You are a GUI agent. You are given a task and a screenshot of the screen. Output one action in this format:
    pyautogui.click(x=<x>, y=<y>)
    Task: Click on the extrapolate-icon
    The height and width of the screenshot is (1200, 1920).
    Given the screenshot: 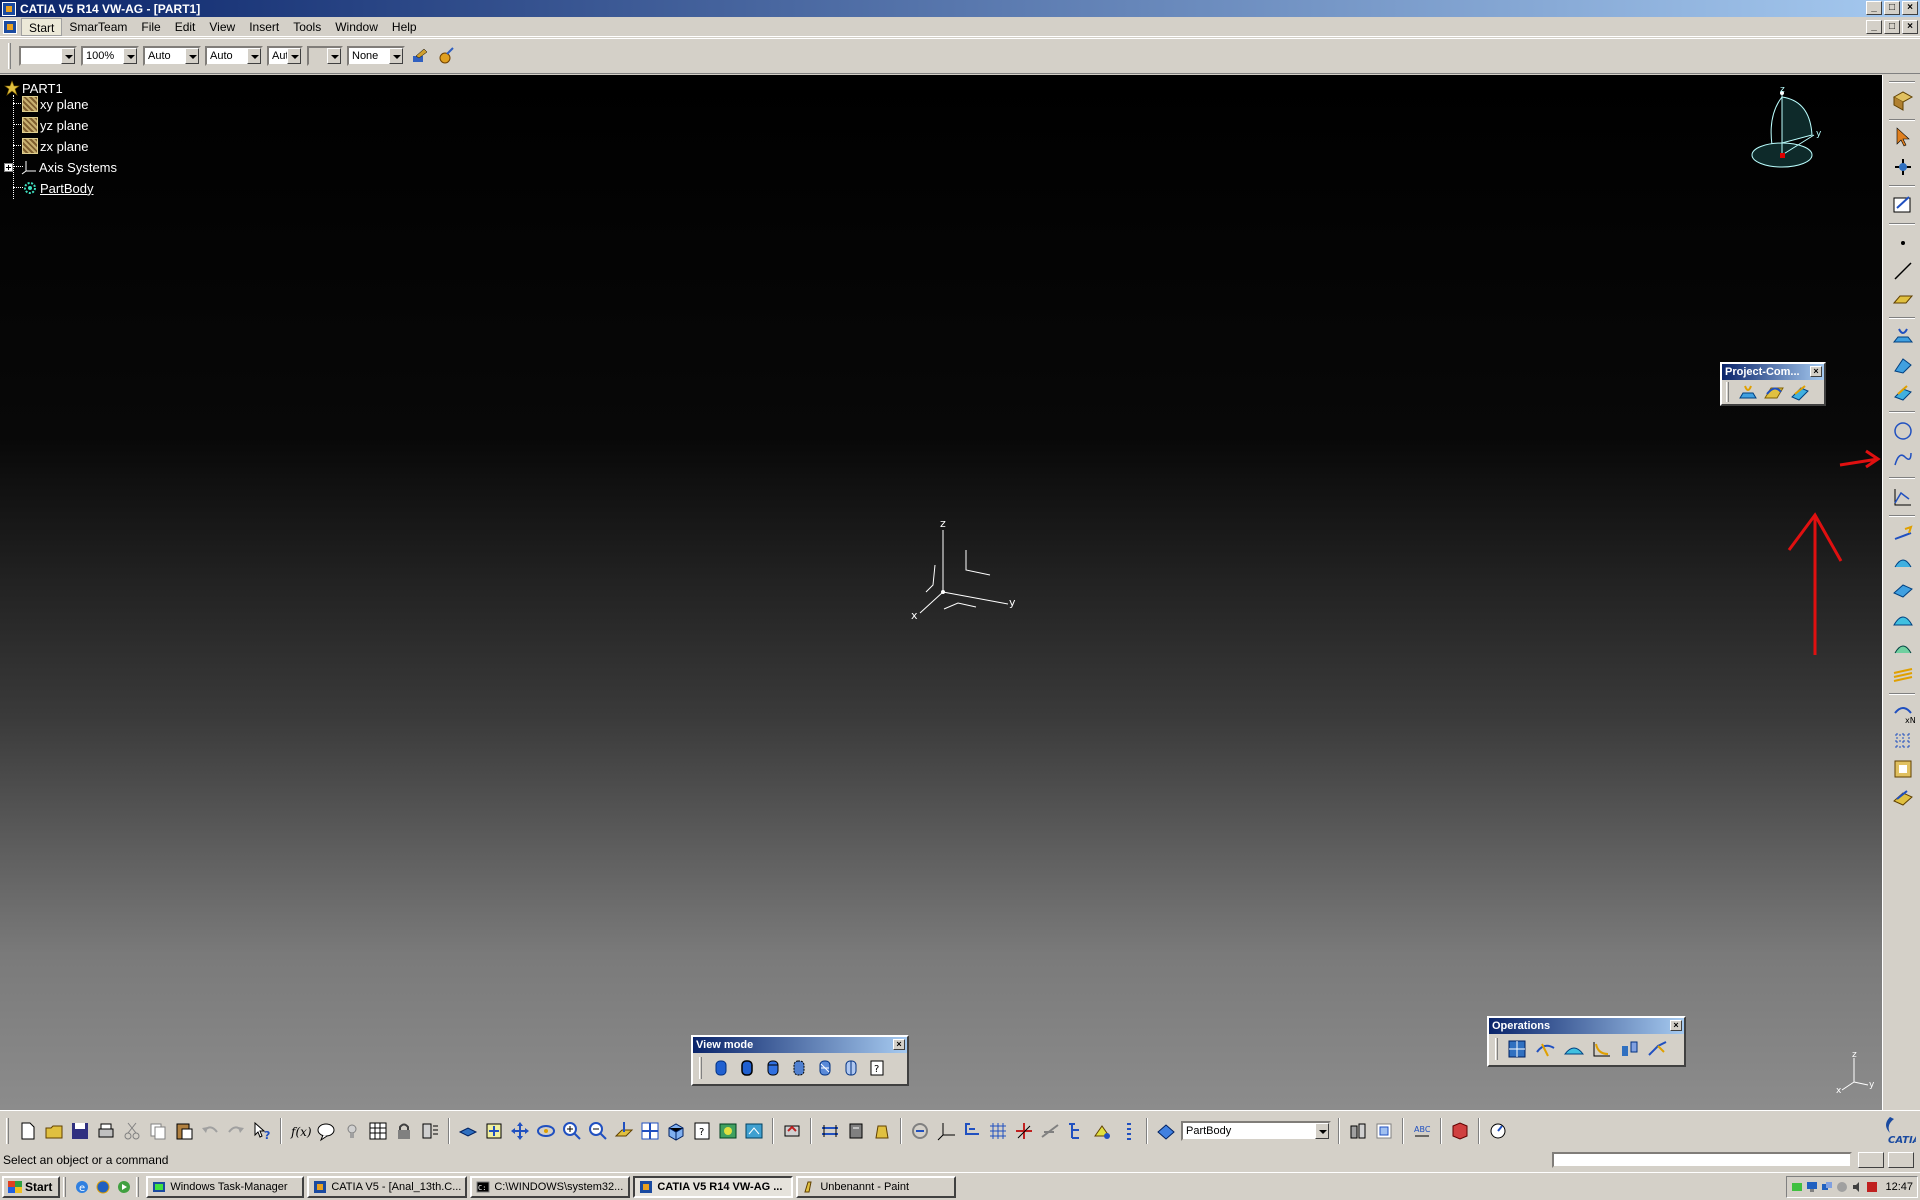 What is the action you would take?
    pyautogui.click(x=1658, y=1049)
    